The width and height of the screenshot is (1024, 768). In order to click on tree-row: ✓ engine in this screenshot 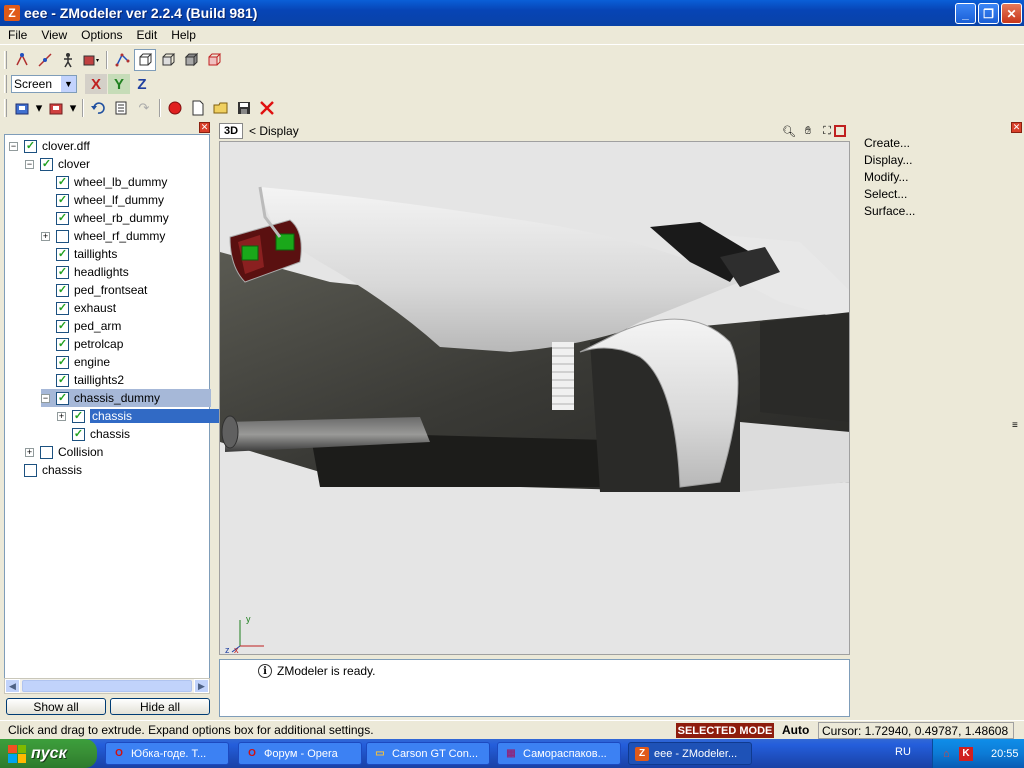, I will do `click(75, 362)`.